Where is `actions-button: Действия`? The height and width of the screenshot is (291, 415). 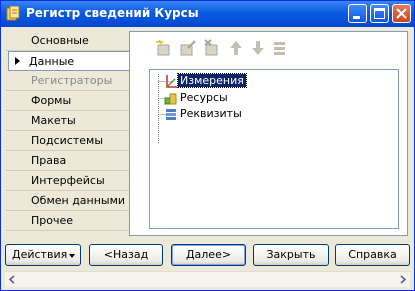
actions-button: Действия is located at coordinates (43, 255).